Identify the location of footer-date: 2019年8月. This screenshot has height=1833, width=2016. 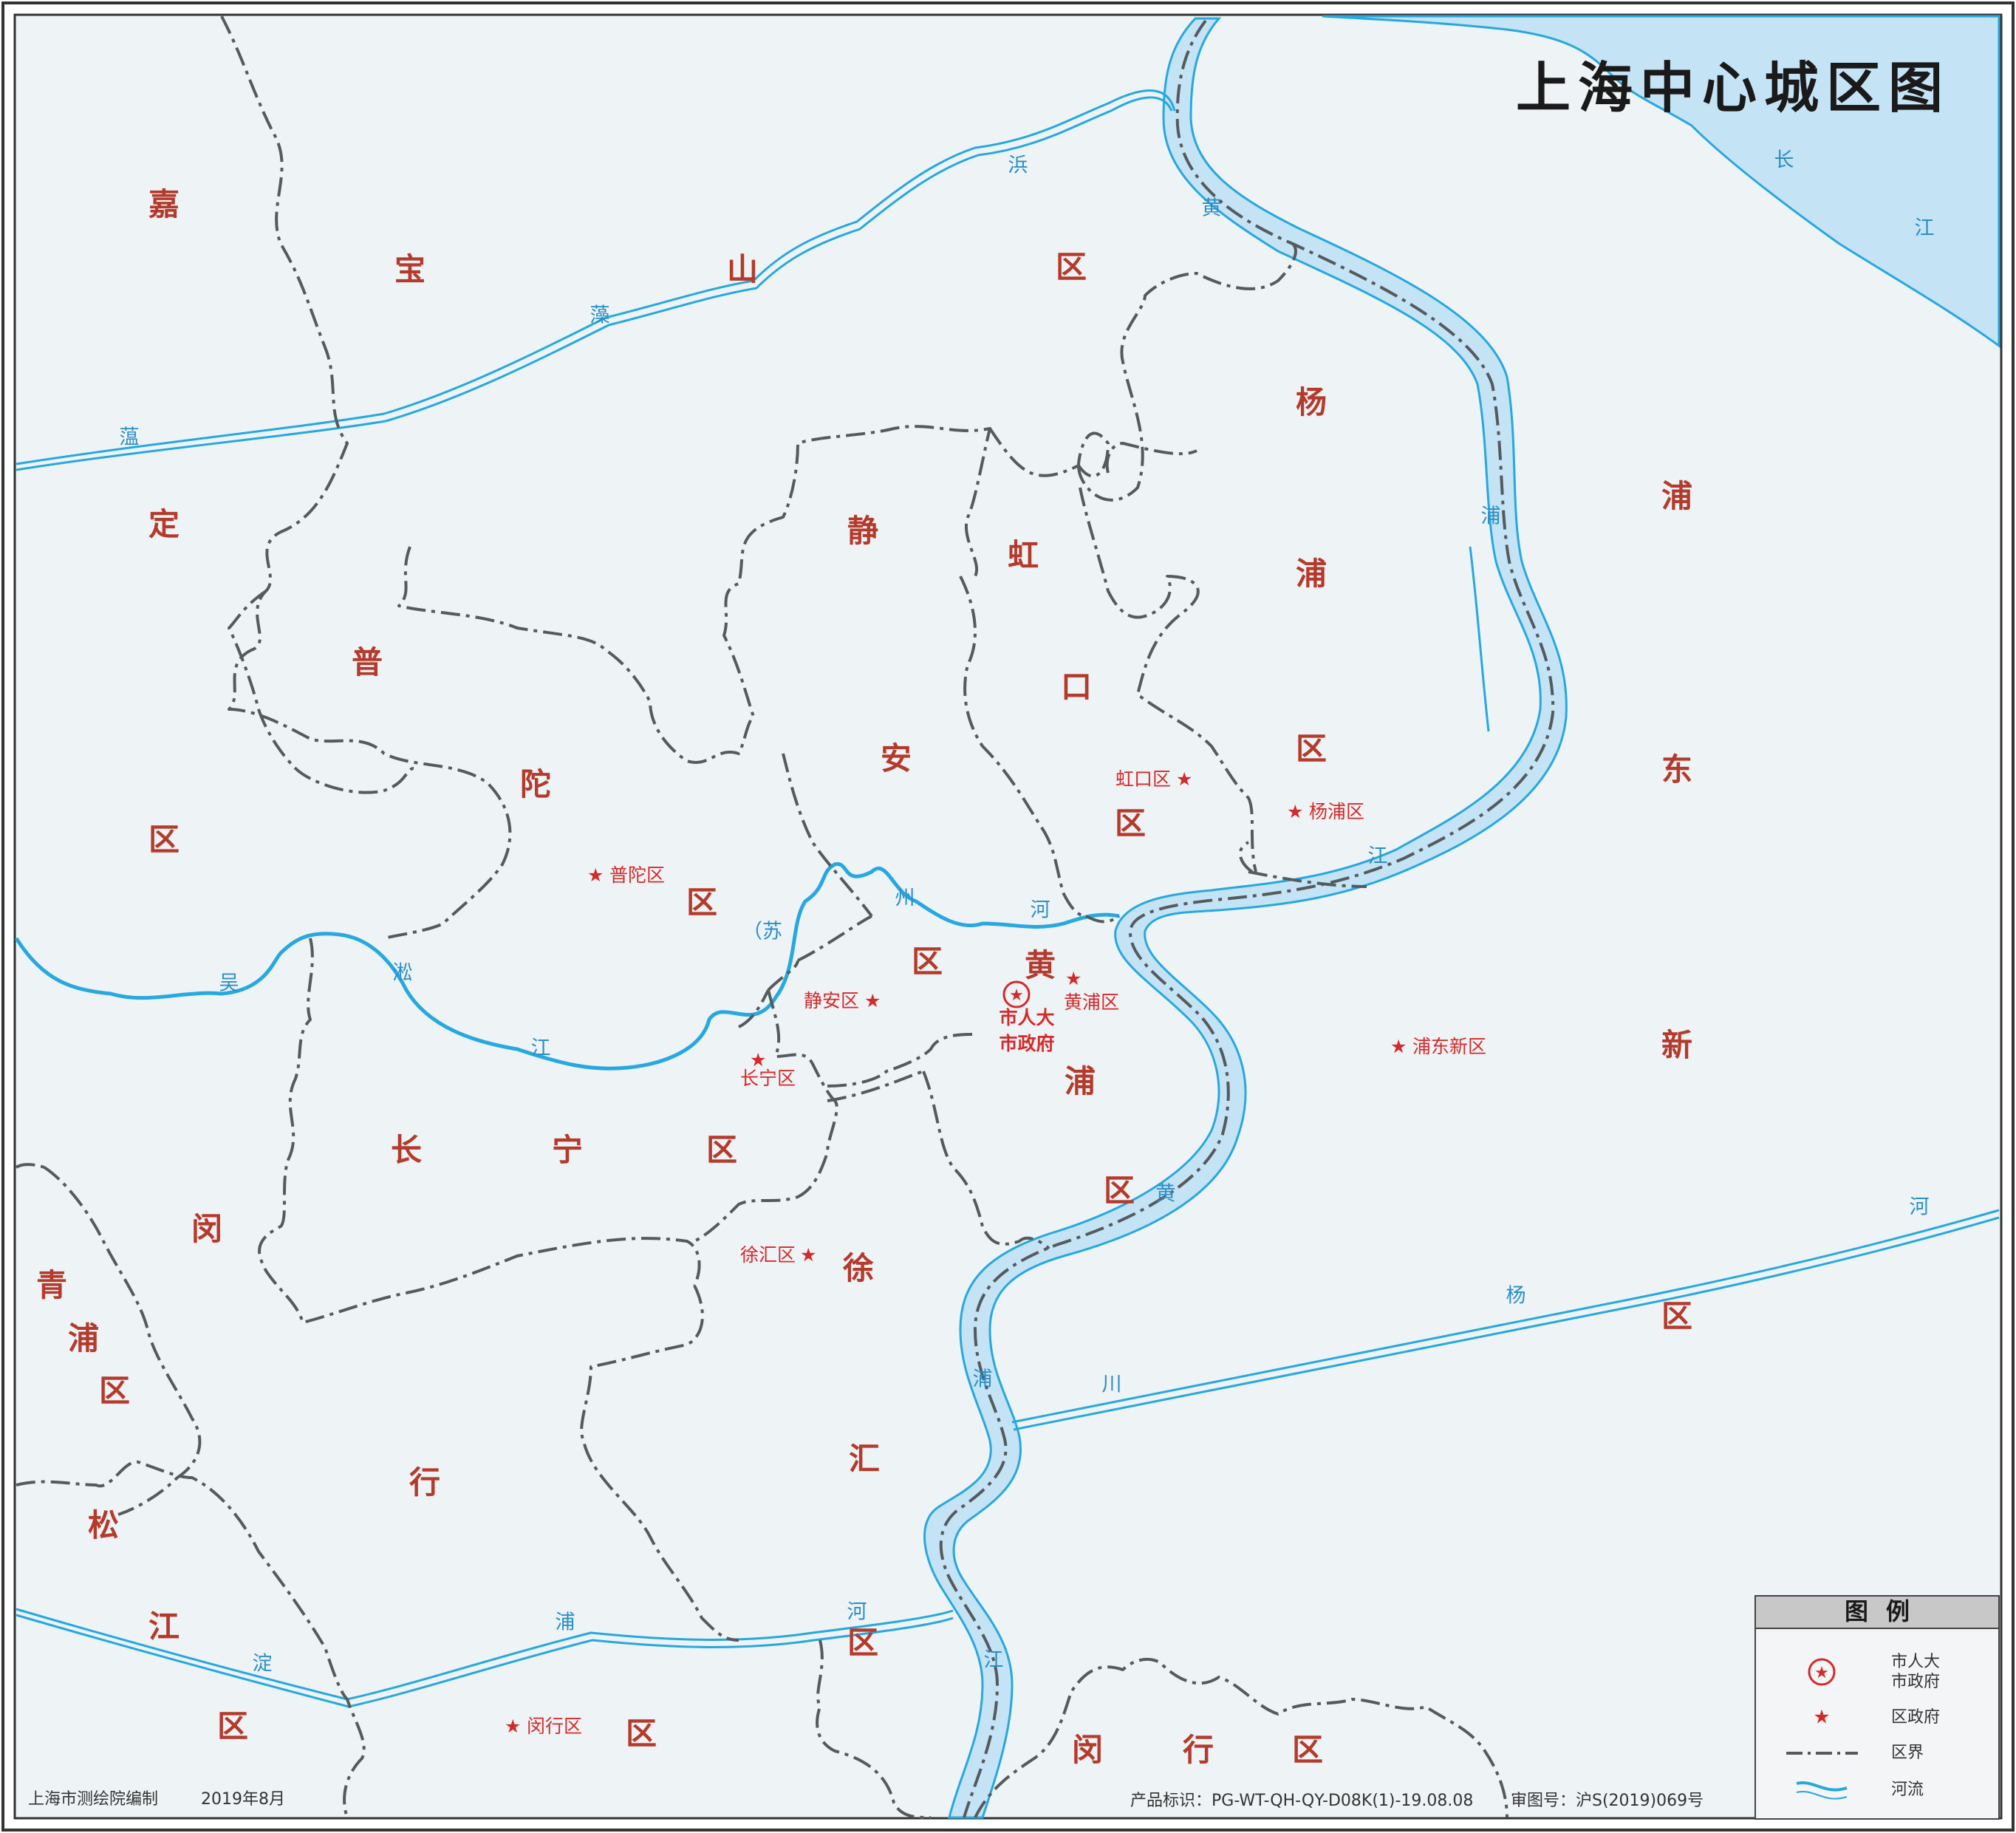
(243, 1799).